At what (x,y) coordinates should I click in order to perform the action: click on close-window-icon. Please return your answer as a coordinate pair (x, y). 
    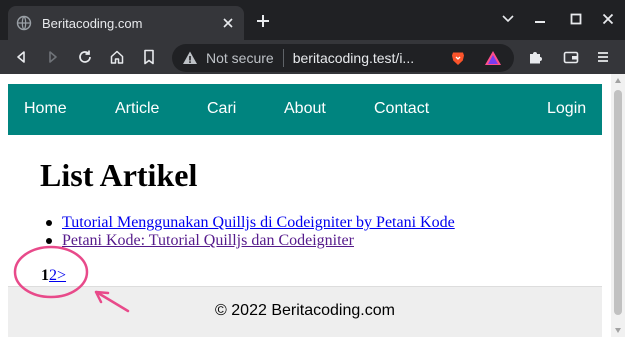
    Looking at the image, I should click on (608, 19).